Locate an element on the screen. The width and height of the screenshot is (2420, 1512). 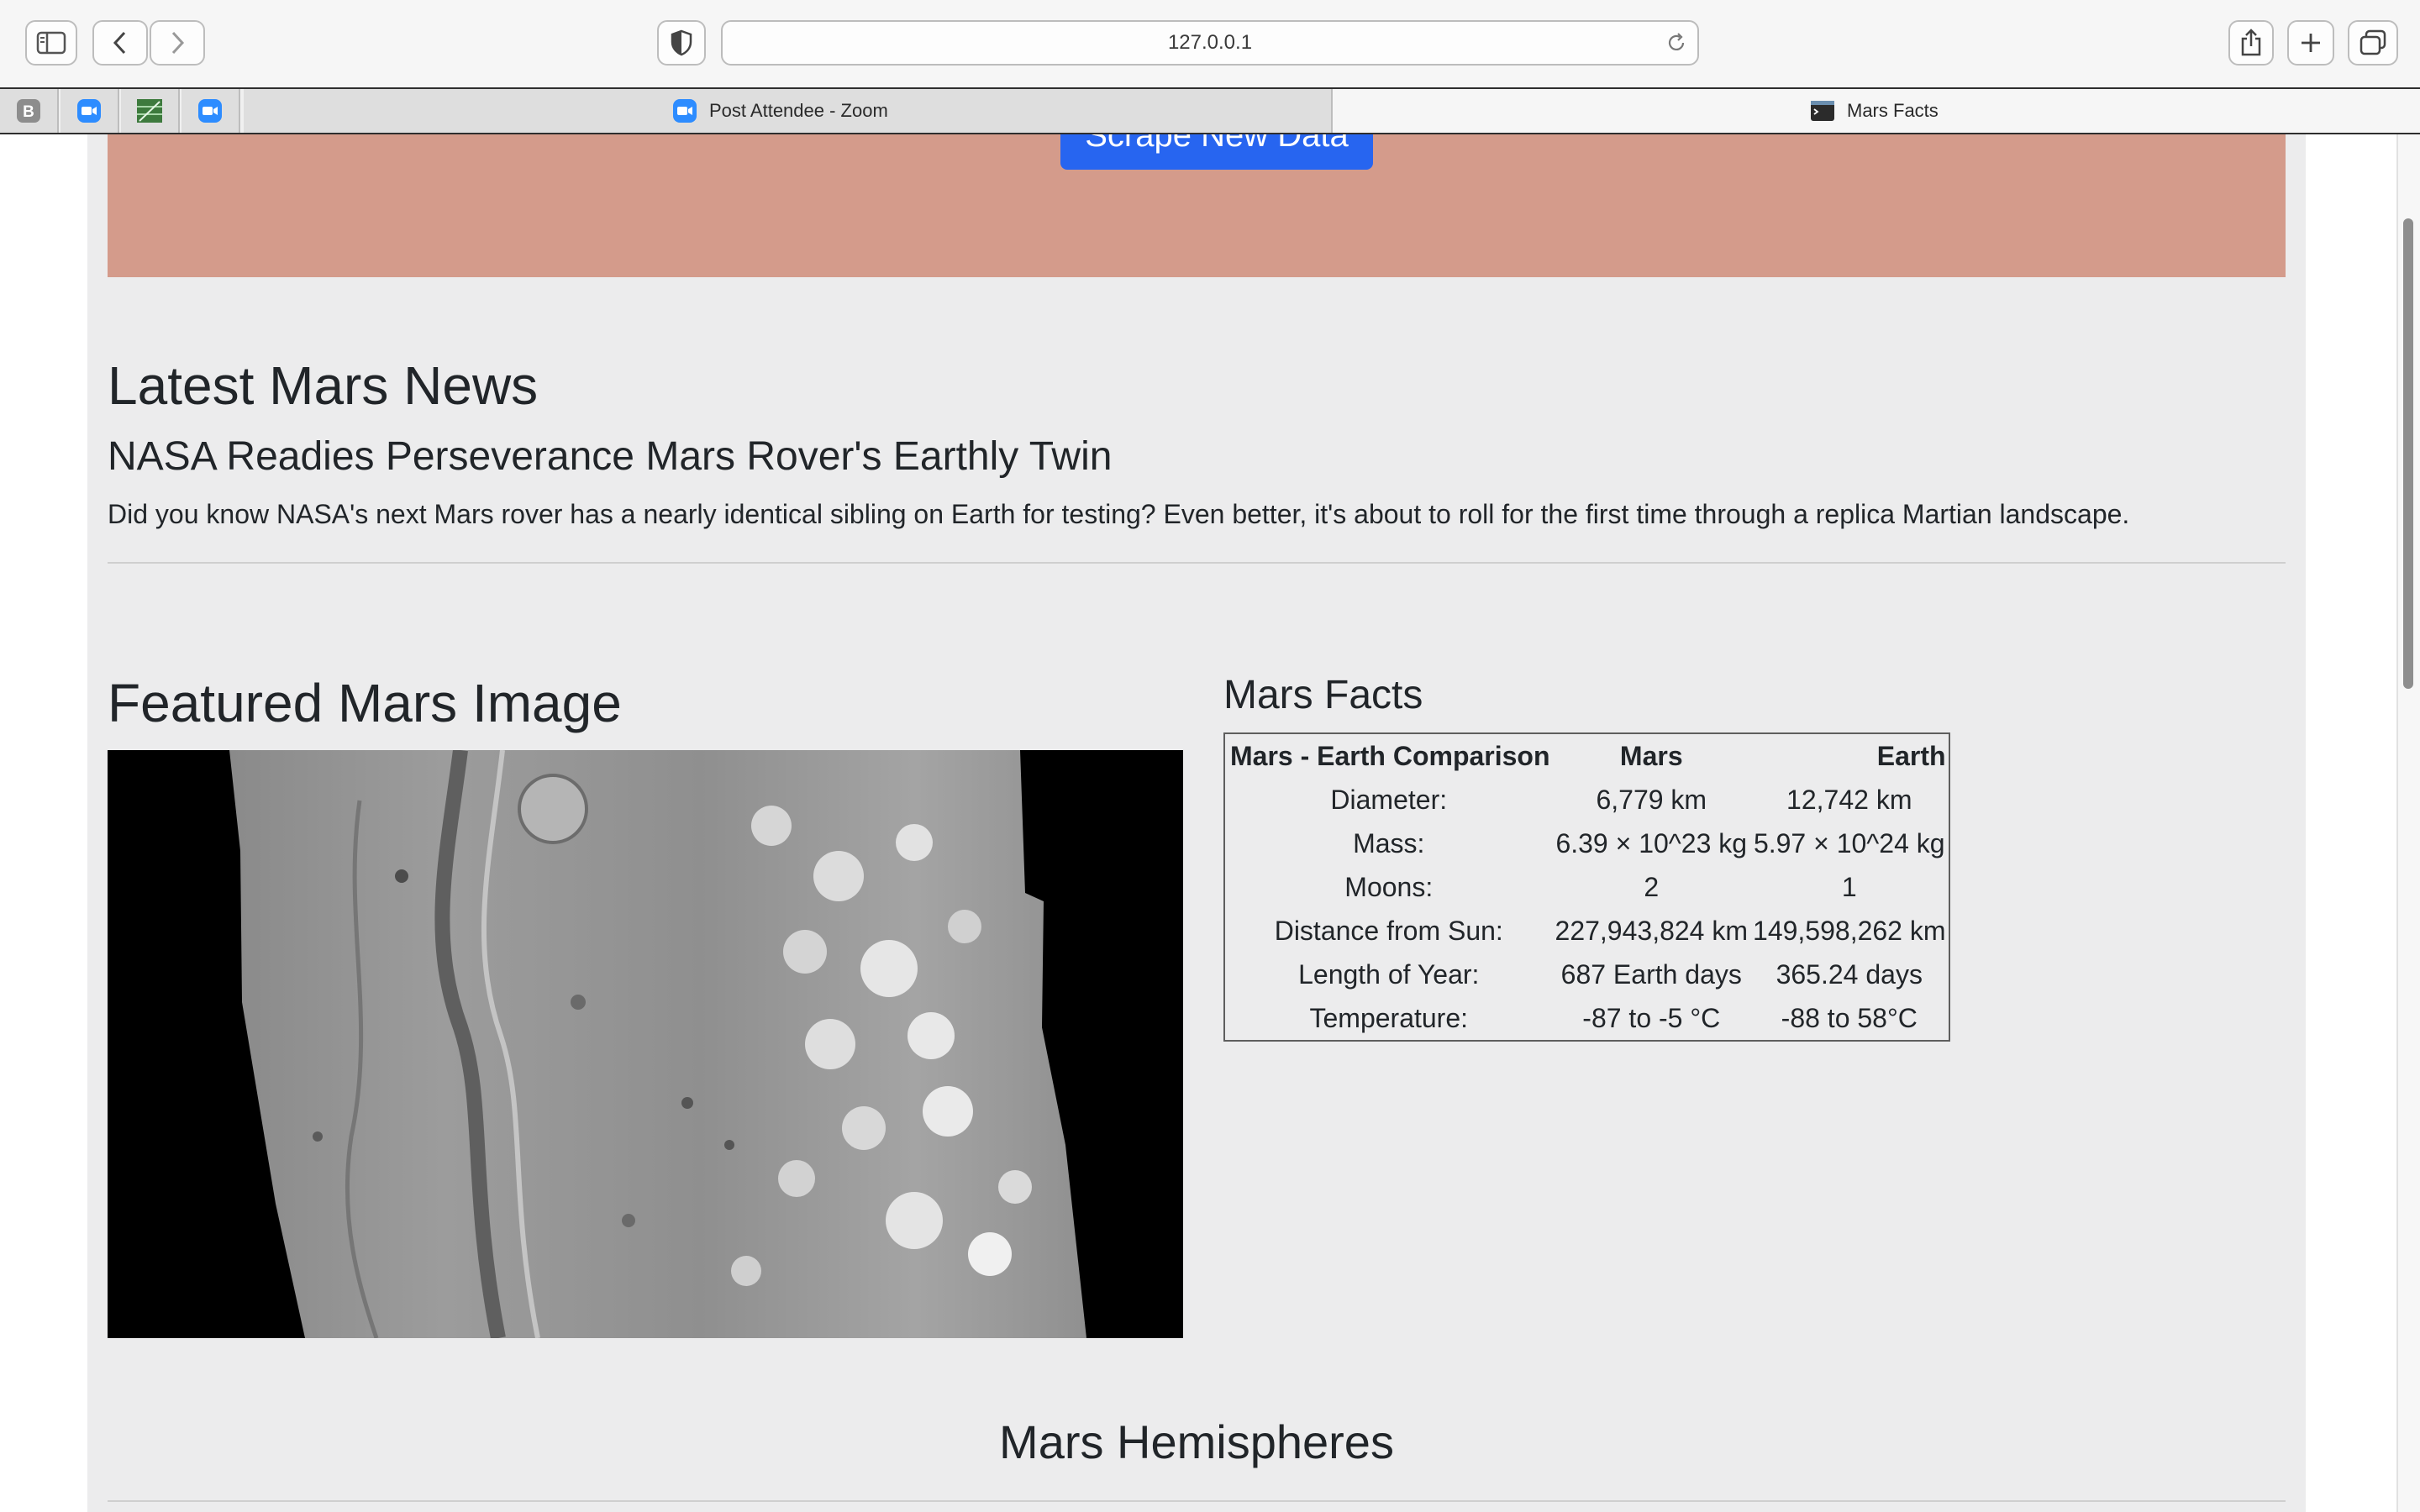
table-cell: Diameter: is located at coordinates (1389, 799).